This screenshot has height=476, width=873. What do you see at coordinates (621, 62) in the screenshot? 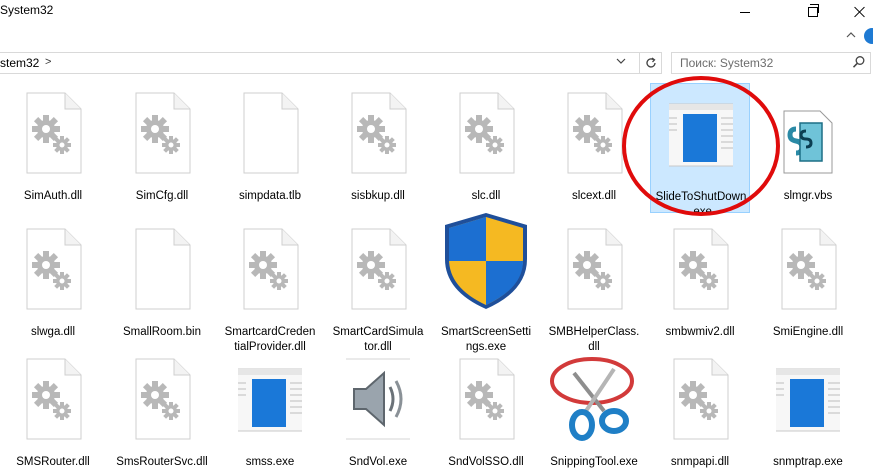
I see `address-dropdown-icon` at bounding box center [621, 62].